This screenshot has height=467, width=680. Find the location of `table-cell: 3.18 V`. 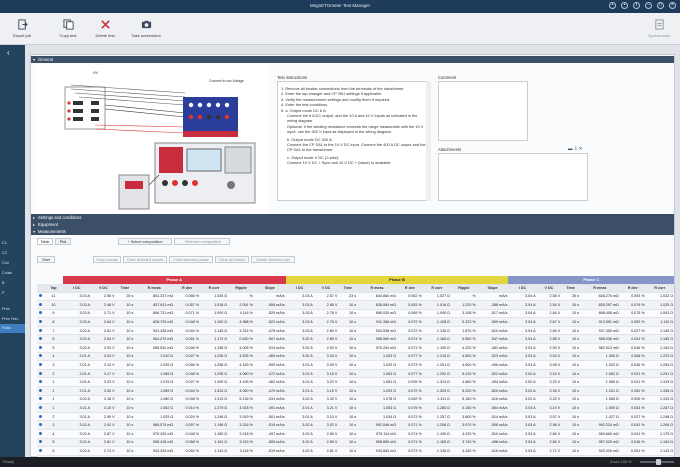

table-cell: 3.18 V is located at coordinates (103, 400).